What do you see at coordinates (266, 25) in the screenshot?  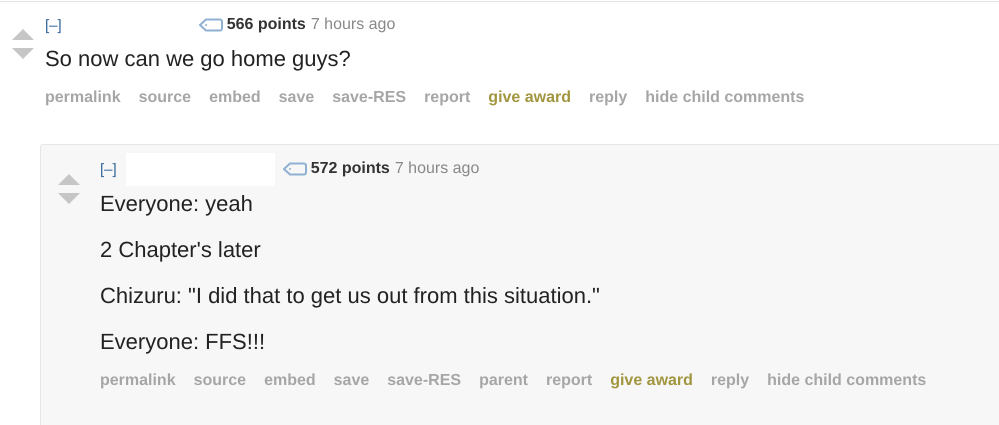 I see `score-text: 566 points` at bounding box center [266, 25].